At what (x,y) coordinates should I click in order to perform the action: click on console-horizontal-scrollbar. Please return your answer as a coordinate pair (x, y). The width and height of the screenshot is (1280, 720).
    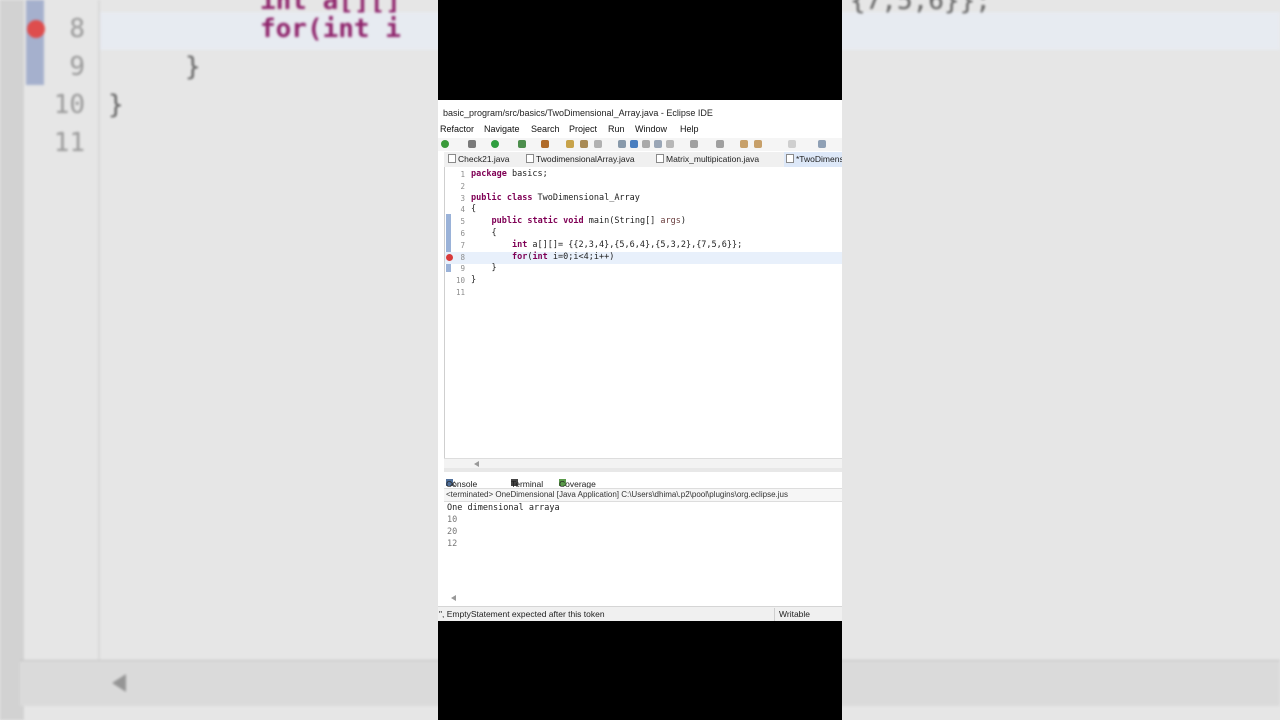
    Looking at the image, I should click on (643, 598).